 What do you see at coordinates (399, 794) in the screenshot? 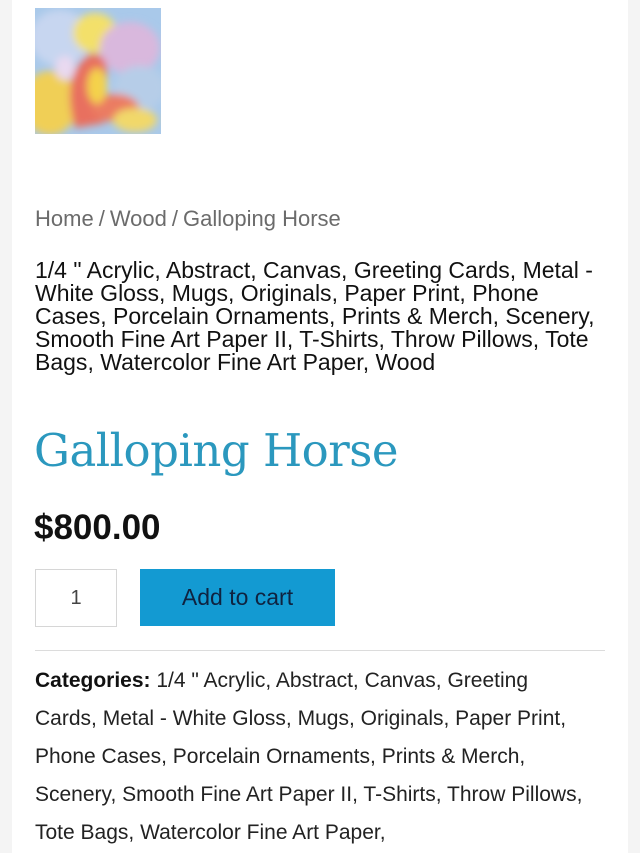
I see `category-link: T-Shirts` at bounding box center [399, 794].